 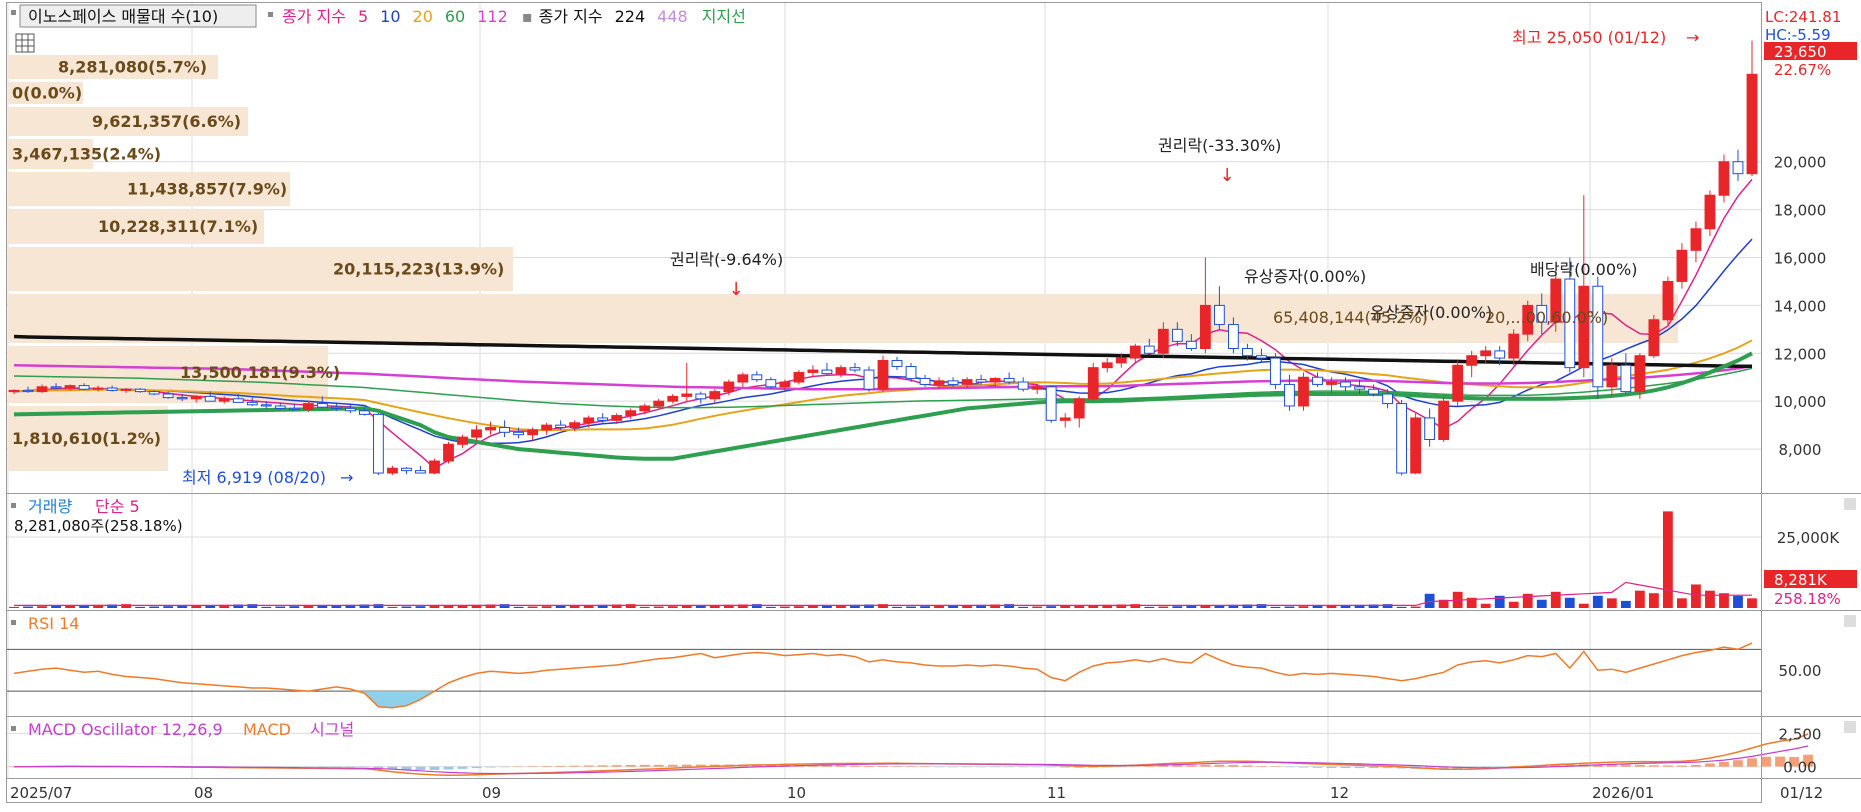 I want to click on profile-label: 20,115,223(13.9%), so click(x=418, y=269).